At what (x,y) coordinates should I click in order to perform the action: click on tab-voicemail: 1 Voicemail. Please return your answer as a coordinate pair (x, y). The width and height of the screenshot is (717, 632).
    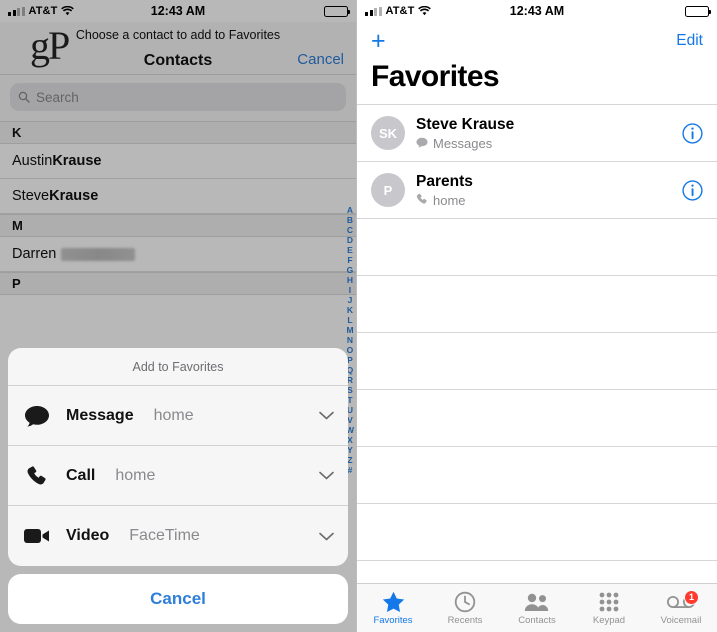
    Looking at the image, I should click on (681, 607).